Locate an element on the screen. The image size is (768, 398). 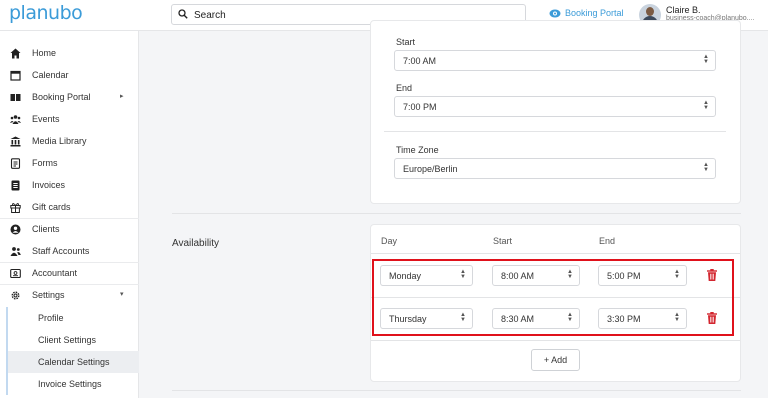
sidebar-item-label: Accountant is located at coordinates (55, 273).